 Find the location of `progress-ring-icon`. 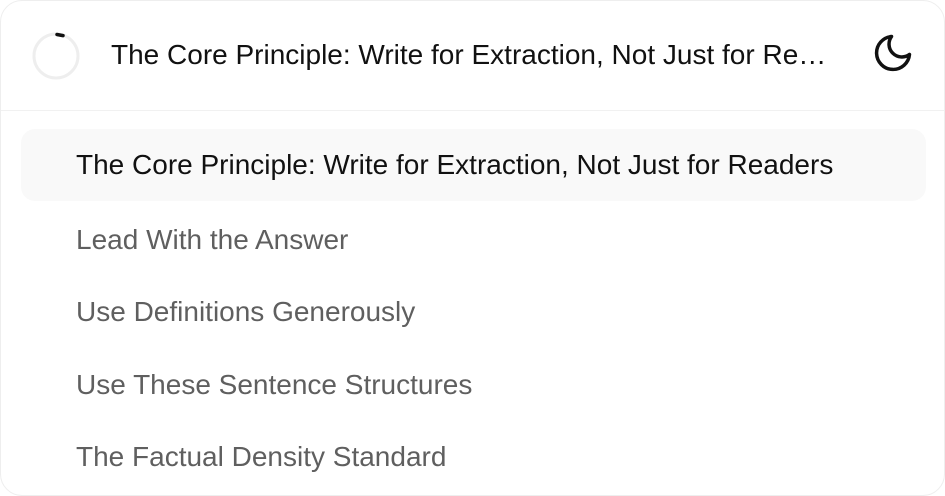

progress-ring-icon is located at coordinates (56, 56).